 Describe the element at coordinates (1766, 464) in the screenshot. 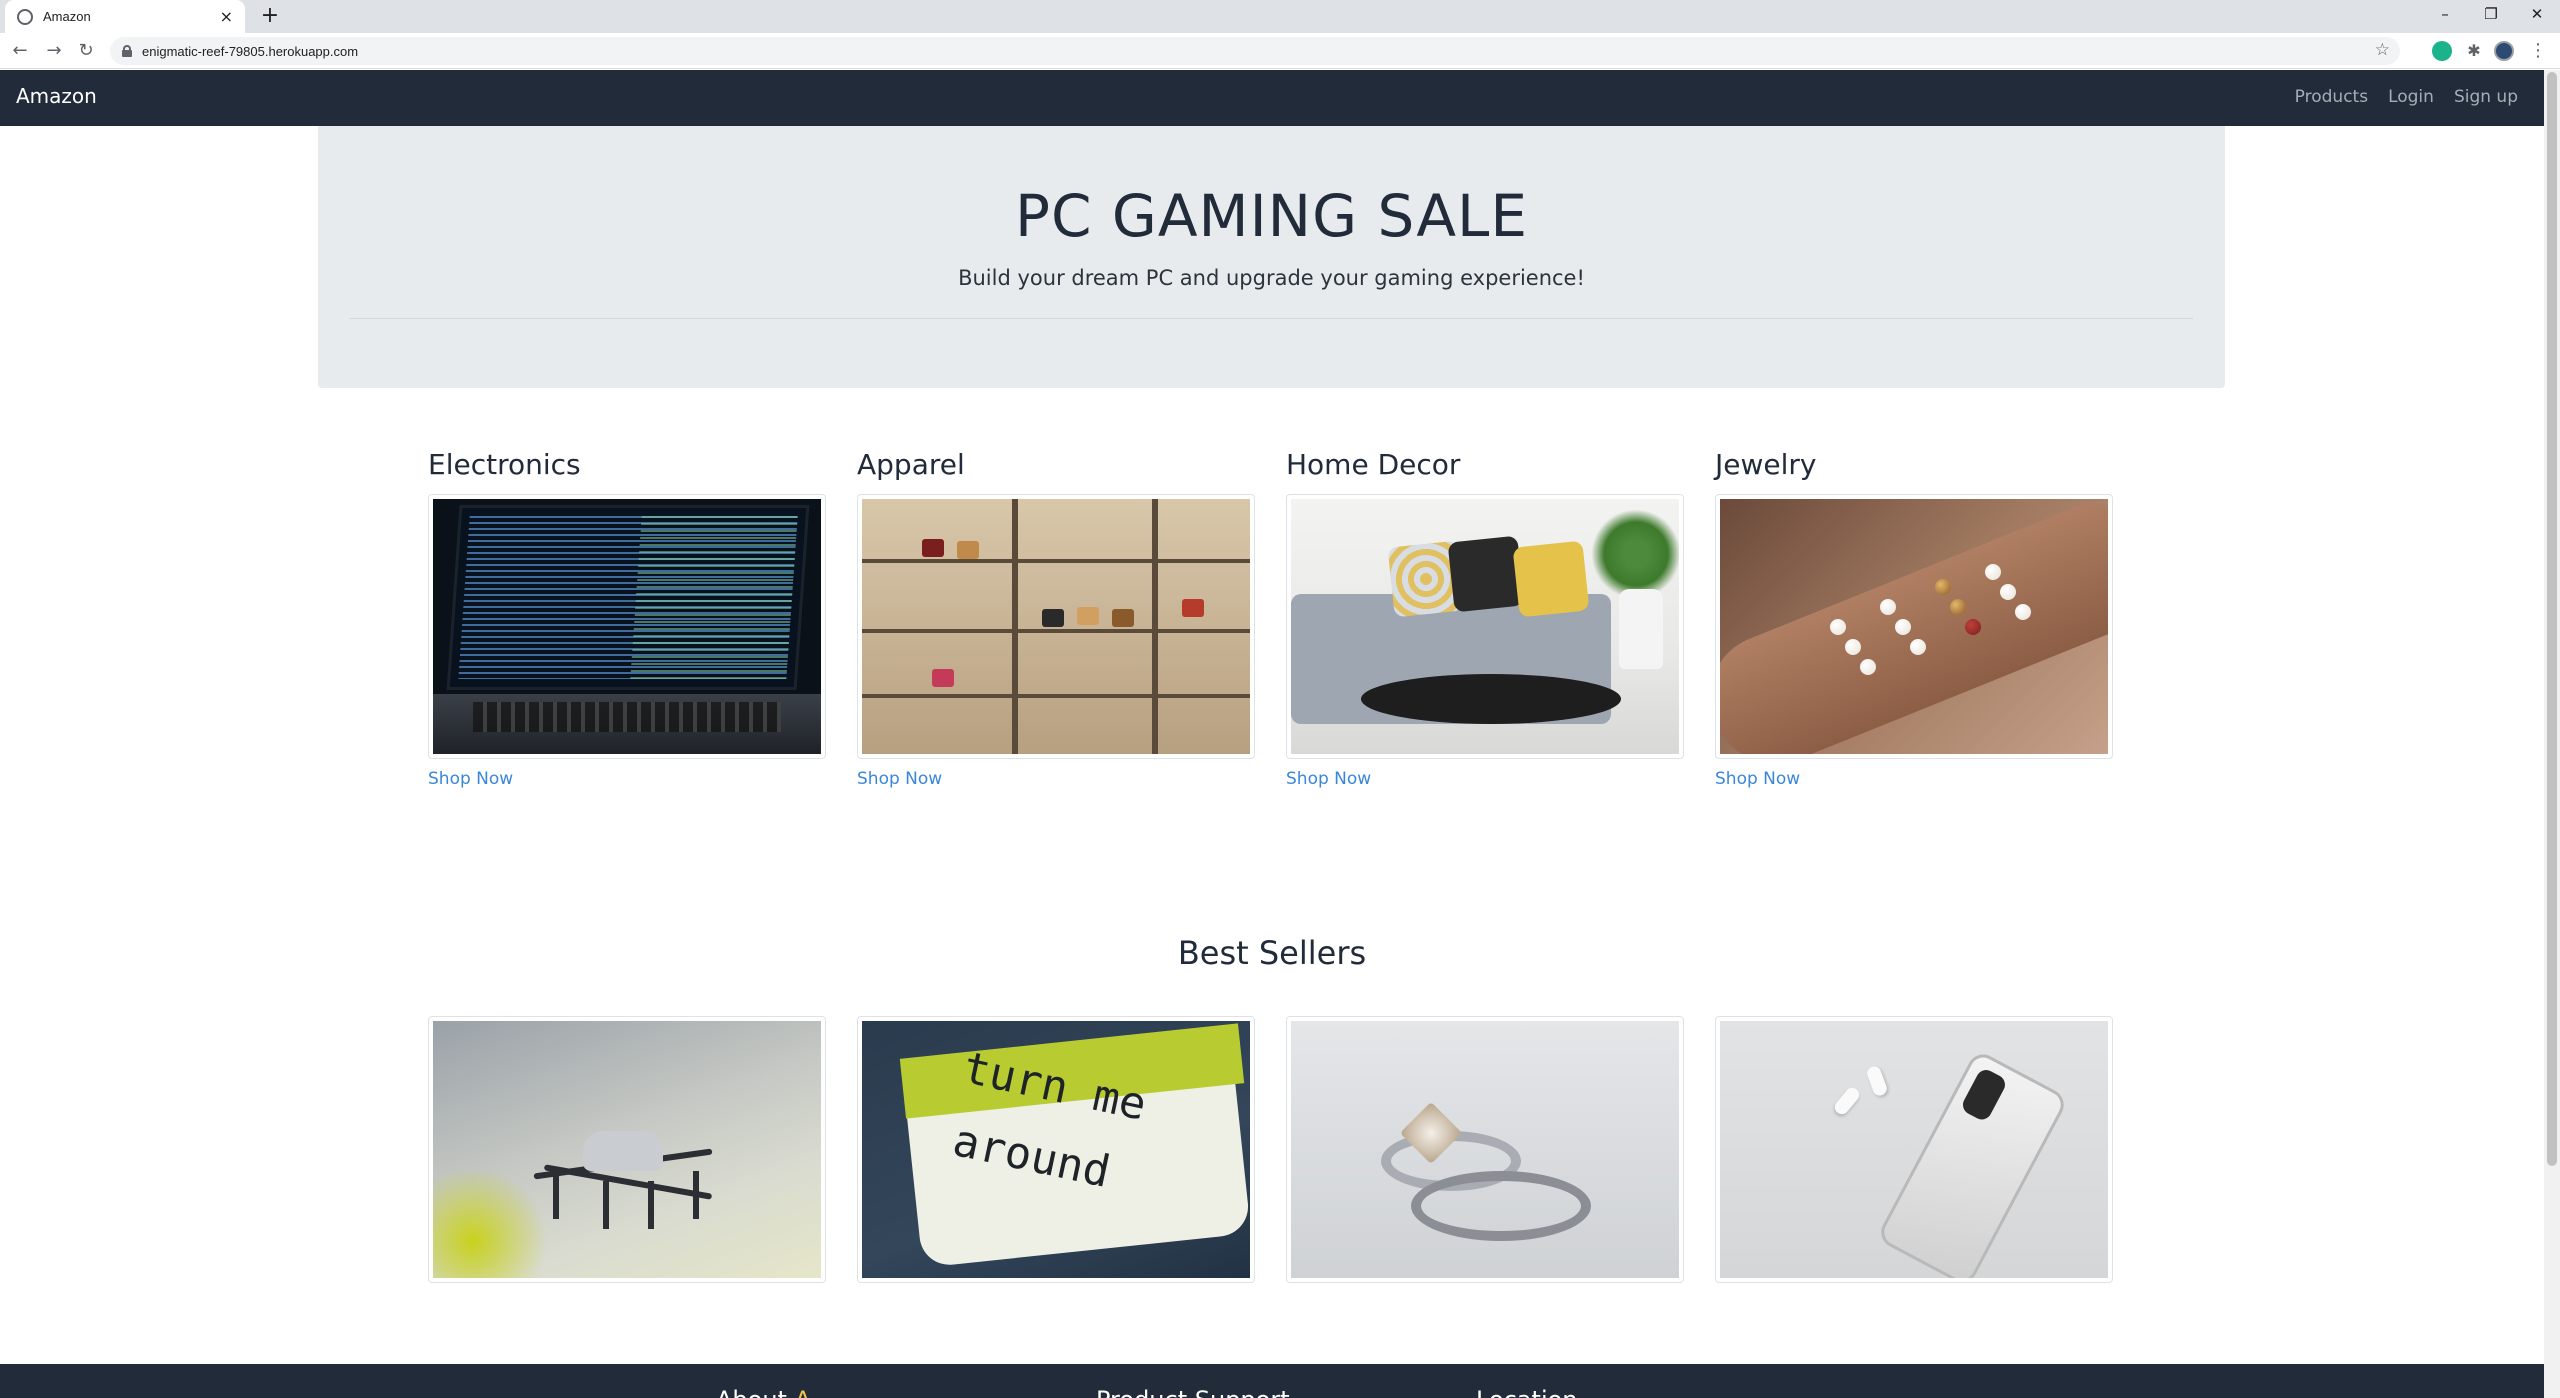

I see `category-title: Jewelry` at that location.